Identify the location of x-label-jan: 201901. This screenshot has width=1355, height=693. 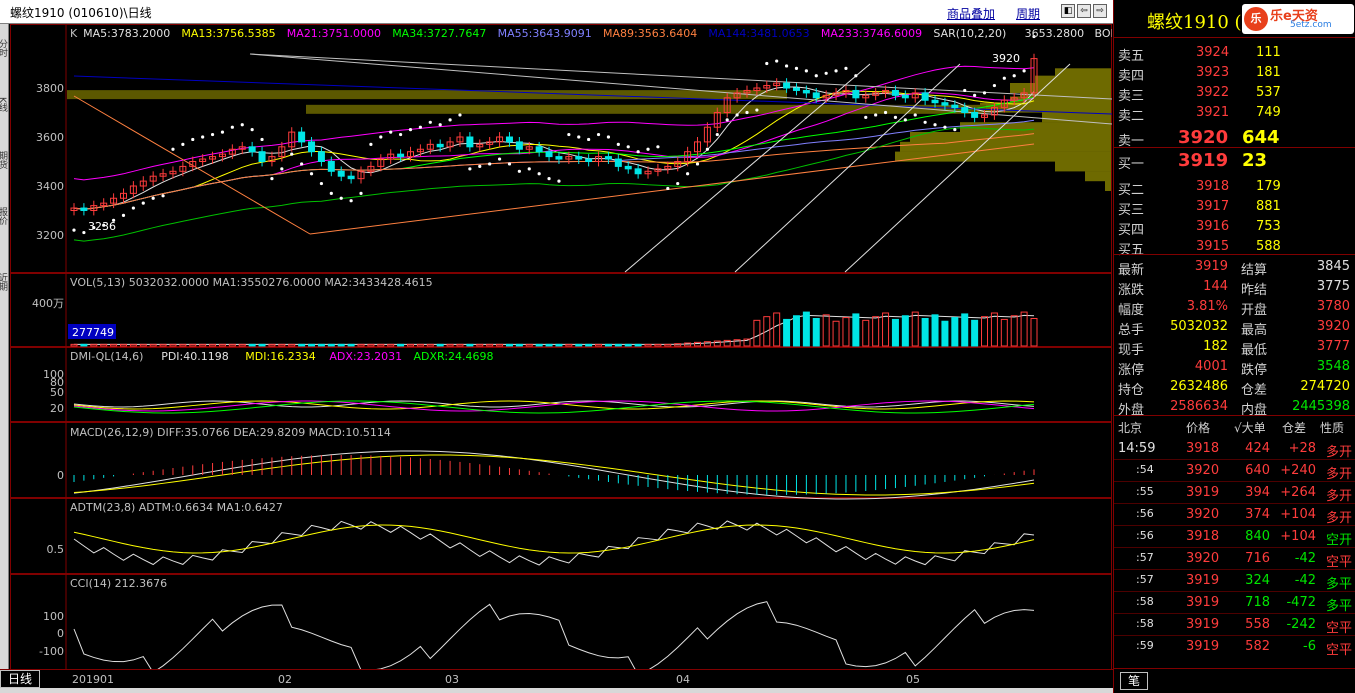
(93, 679).